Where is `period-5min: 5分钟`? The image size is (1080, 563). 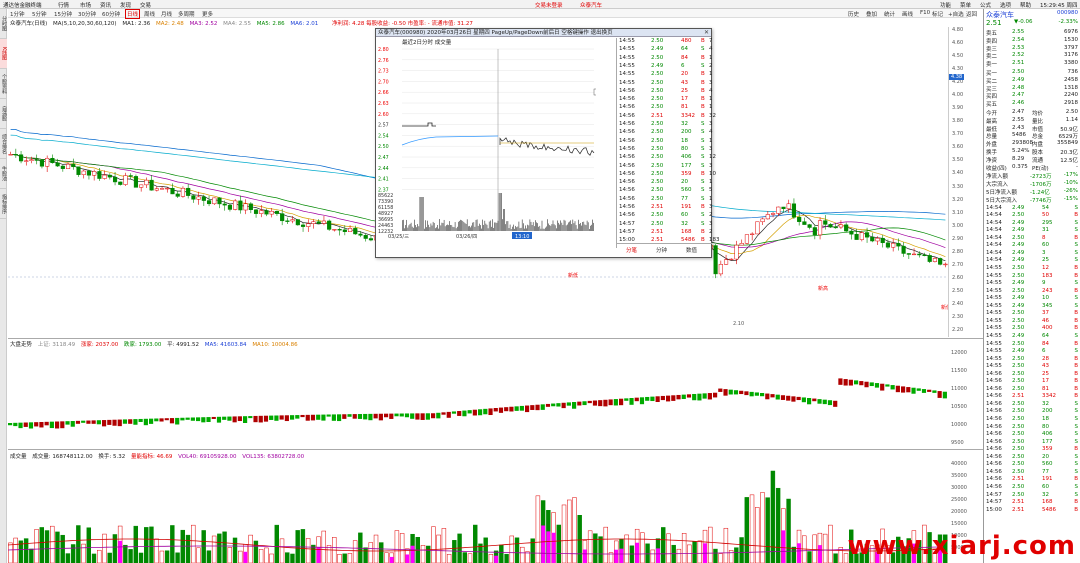
period-5min: 5分钟 is located at coordinates (39, 14).